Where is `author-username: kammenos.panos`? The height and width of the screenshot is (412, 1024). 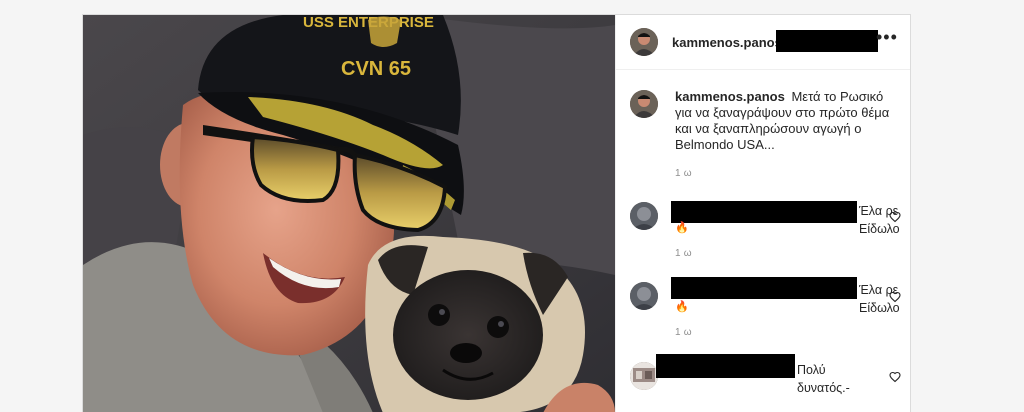 author-username: kammenos.panos is located at coordinates (727, 42).